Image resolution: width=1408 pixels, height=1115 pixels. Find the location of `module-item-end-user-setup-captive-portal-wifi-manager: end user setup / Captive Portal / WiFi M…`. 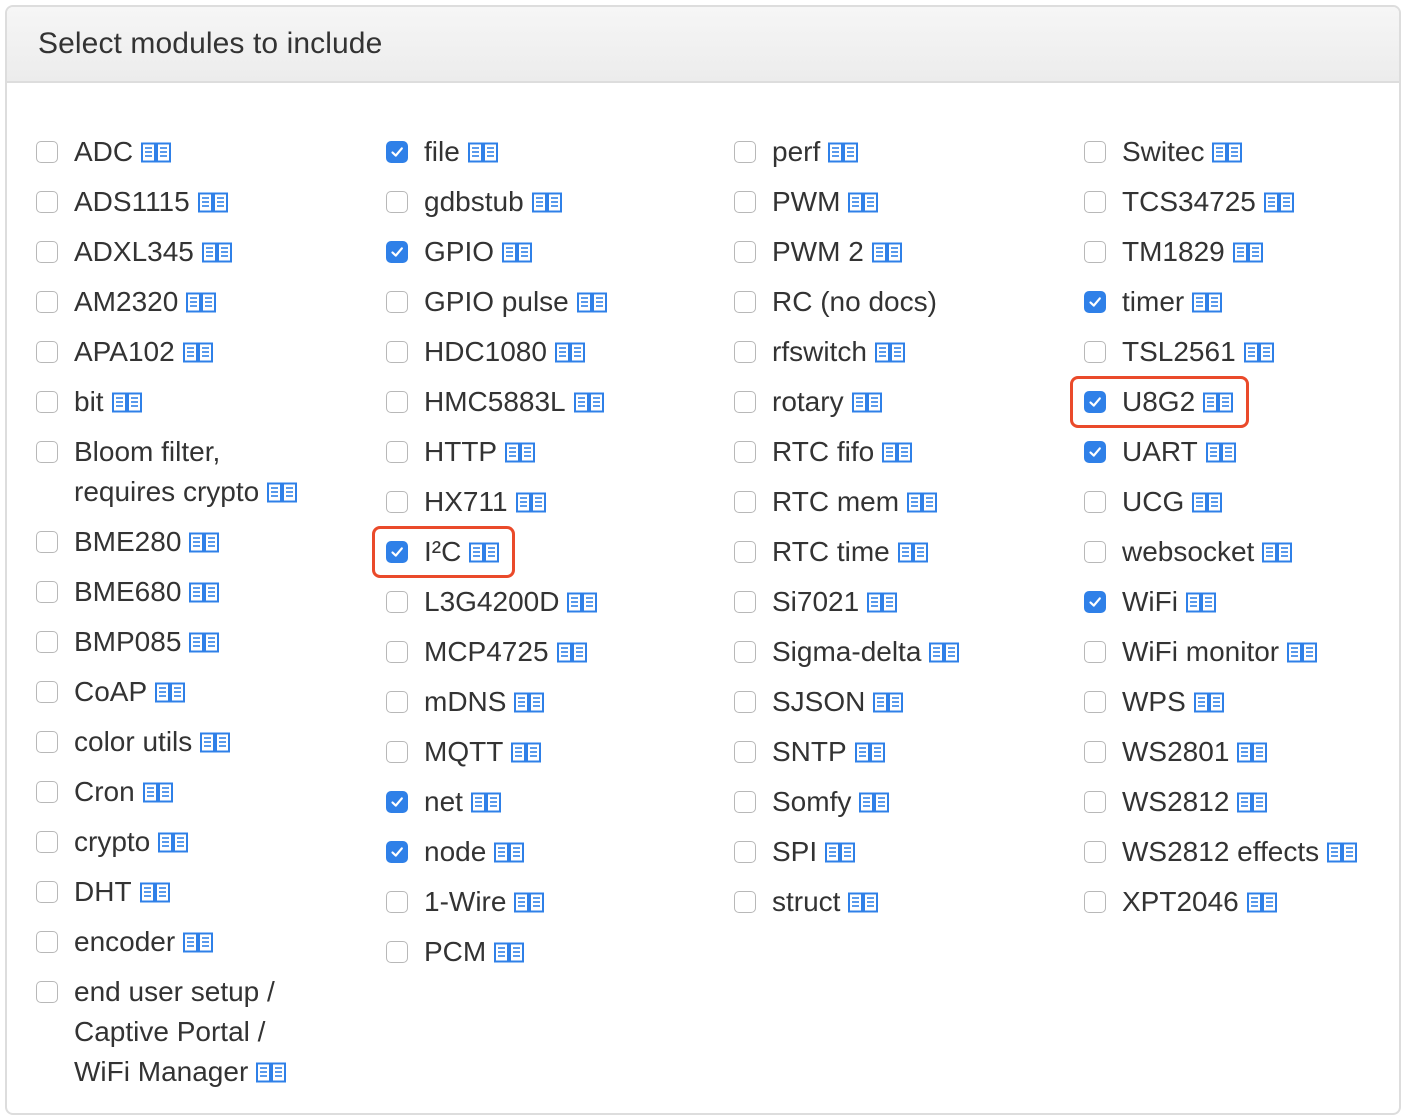

module-item-end-user-setup-captive-portal-wifi-manager: end user setup / Captive Portal / WiFi M… is located at coordinates (171, 1032).